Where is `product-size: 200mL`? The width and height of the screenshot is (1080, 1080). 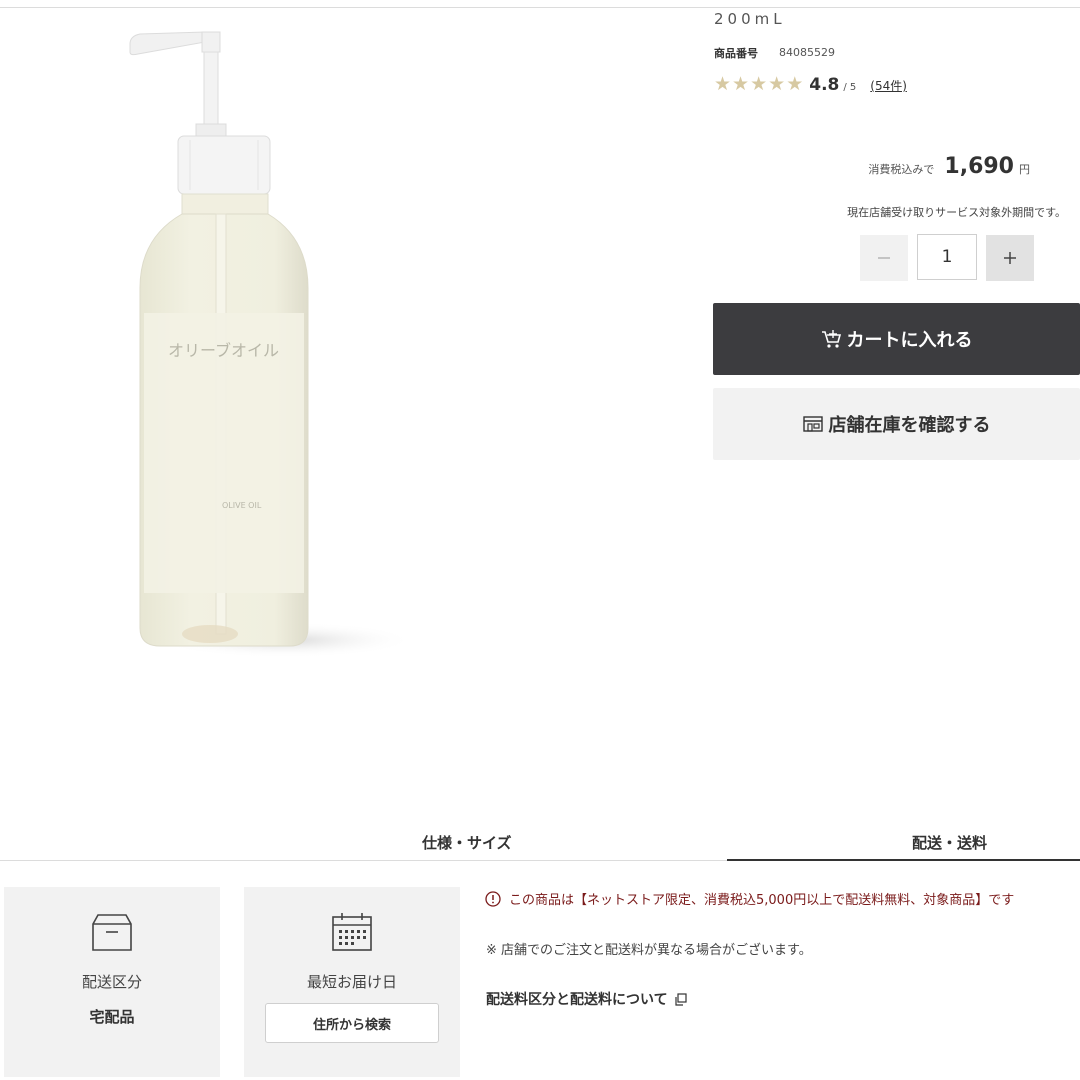 product-size: 200mL is located at coordinates (750, 19).